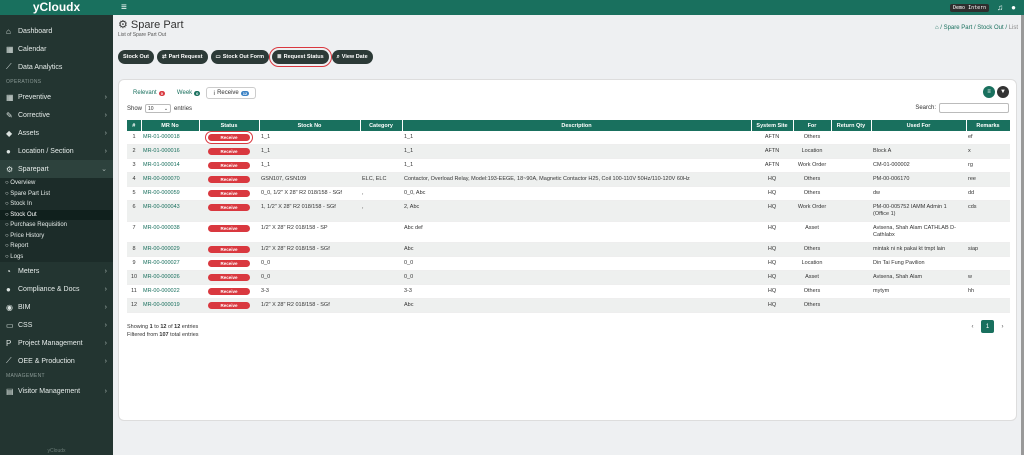  What do you see at coordinates (56, 214) in the screenshot?
I see `submenu-stock-out: ○ Stock Out` at bounding box center [56, 214].